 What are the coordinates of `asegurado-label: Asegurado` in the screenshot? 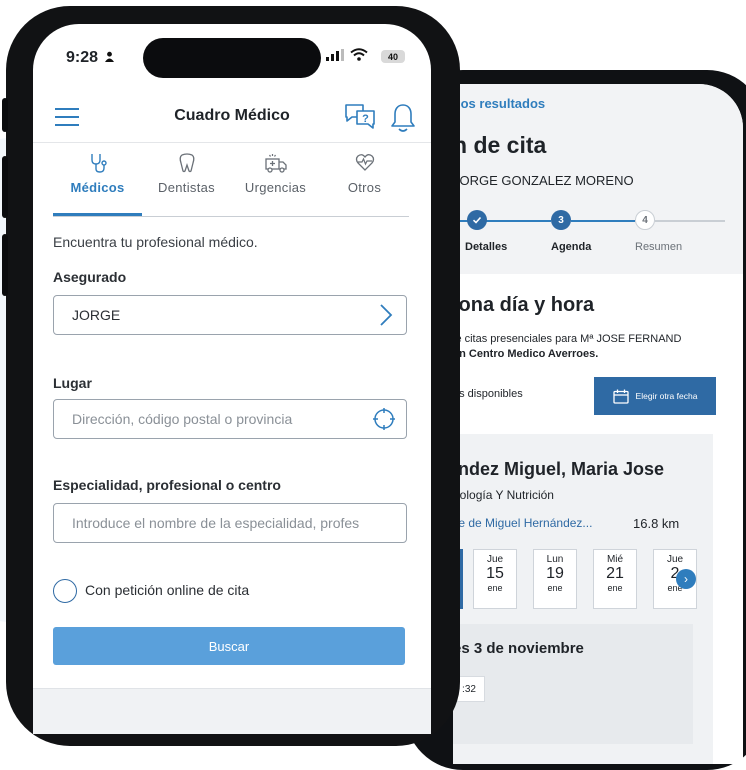 It's located at (90, 277).